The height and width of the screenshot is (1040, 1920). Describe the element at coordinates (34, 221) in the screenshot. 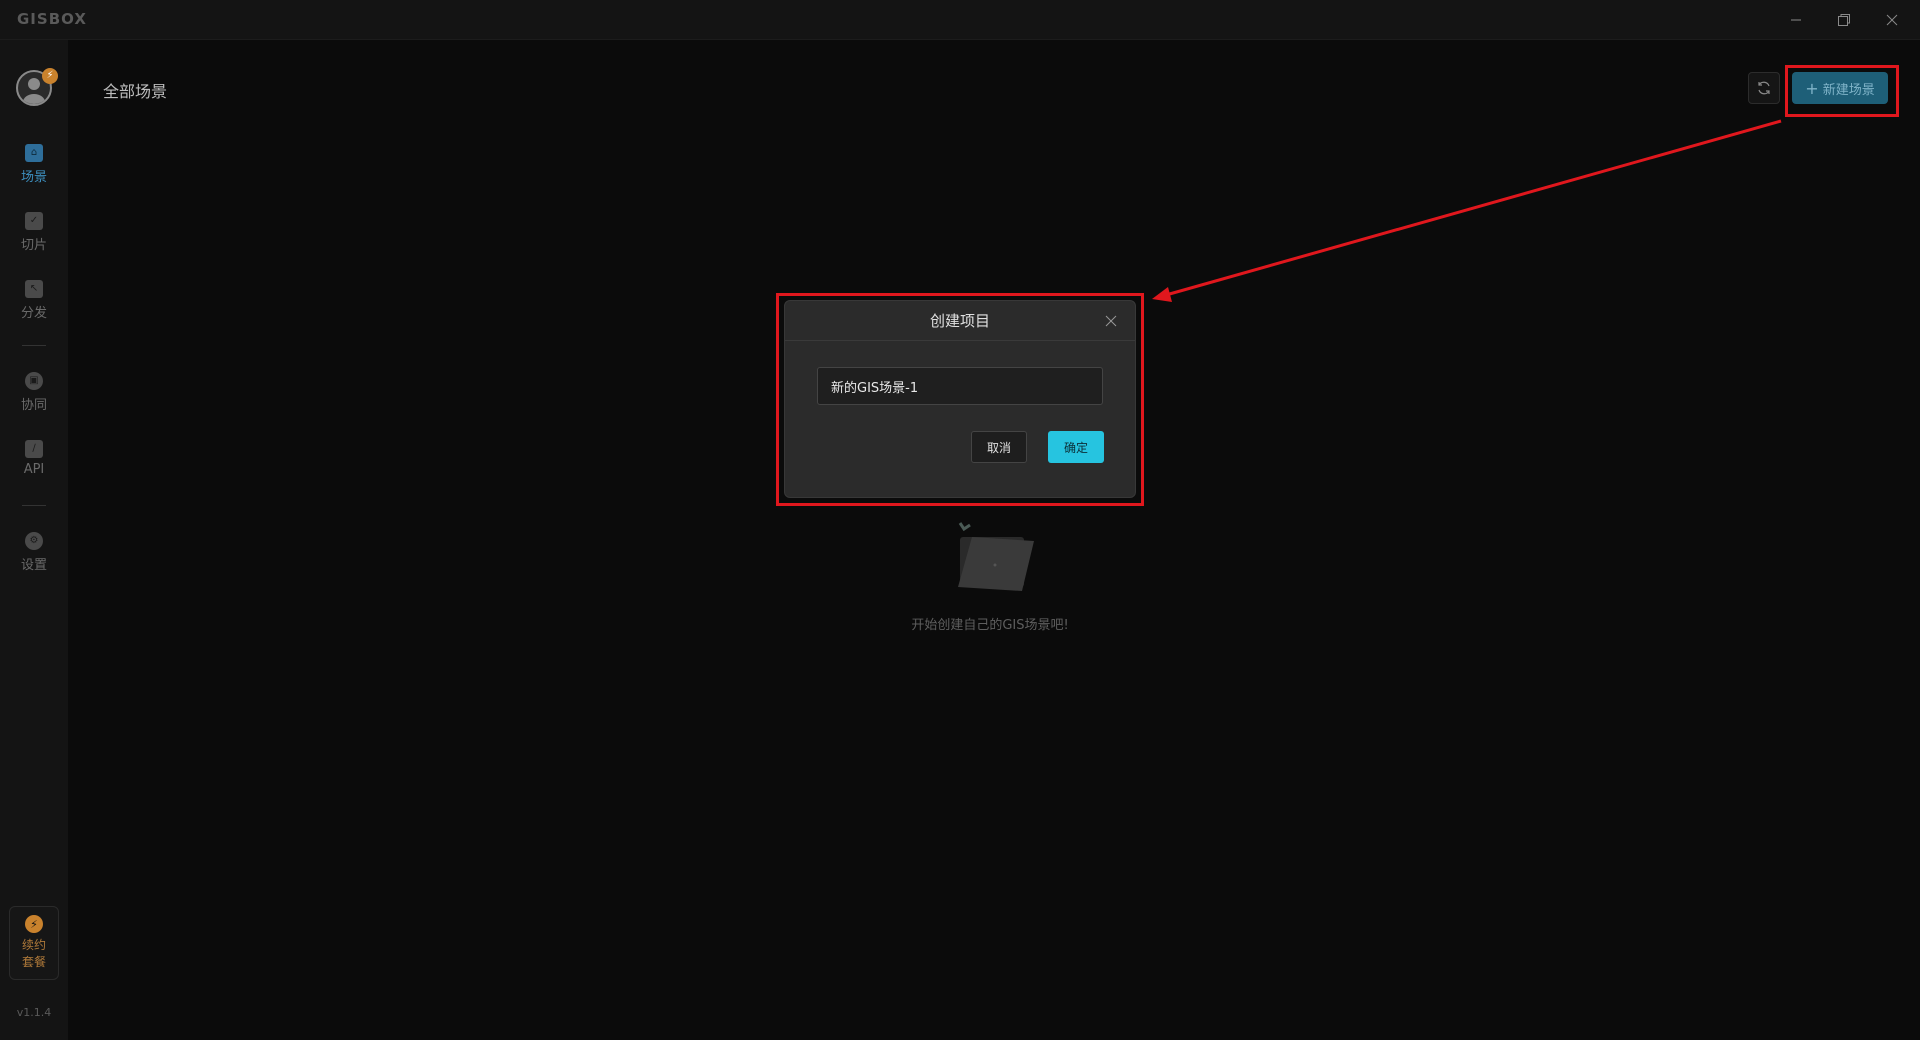

I see `file-check-icon: ✓` at that location.